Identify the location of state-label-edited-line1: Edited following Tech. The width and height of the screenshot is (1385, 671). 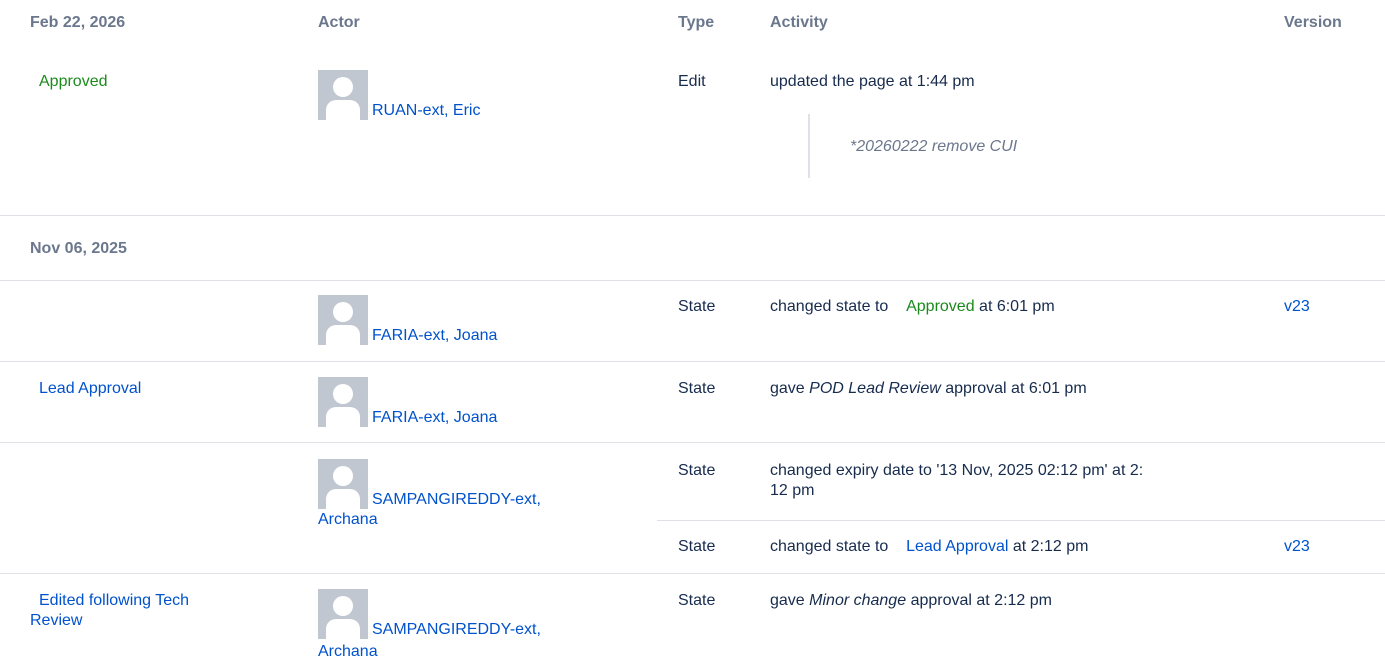
(114, 601).